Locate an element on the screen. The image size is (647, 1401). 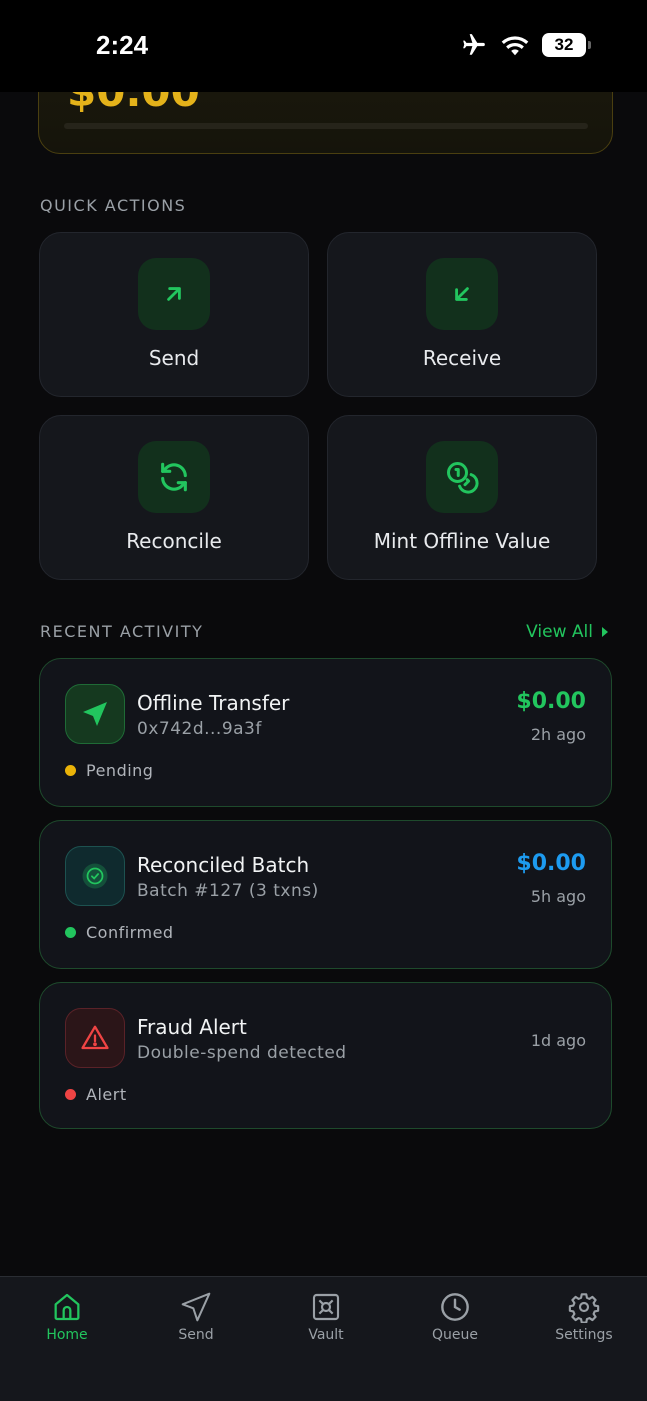
quick-actions-title: QUICK ACTIONS is located at coordinates (113, 205).